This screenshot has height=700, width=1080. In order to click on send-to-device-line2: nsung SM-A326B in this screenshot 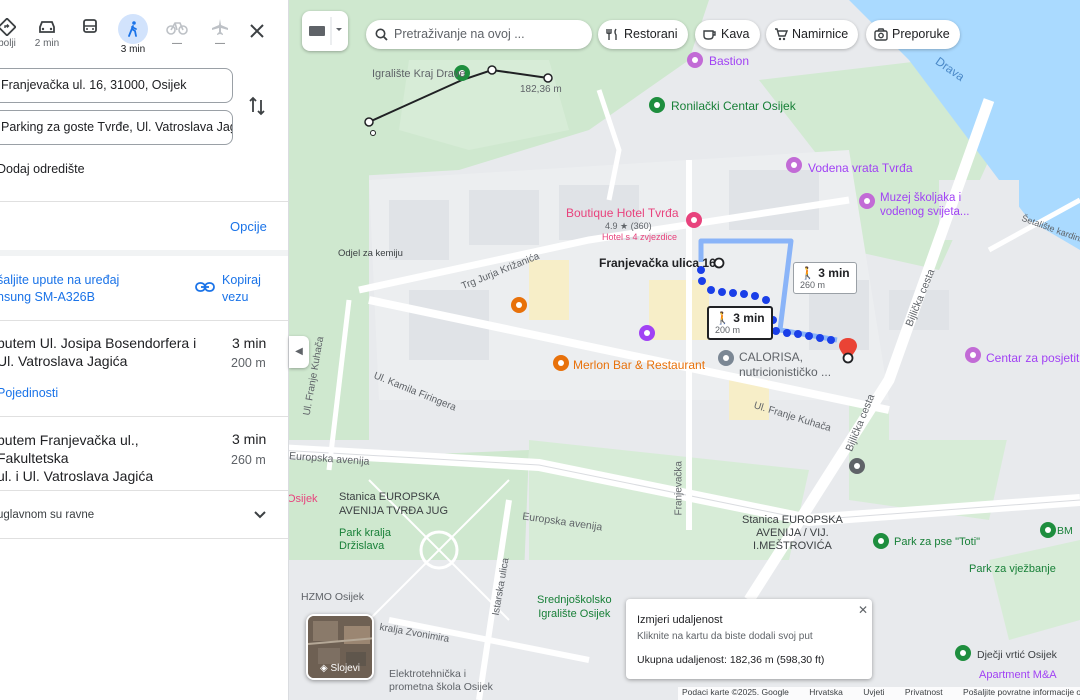, I will do `click(47, 297)`.